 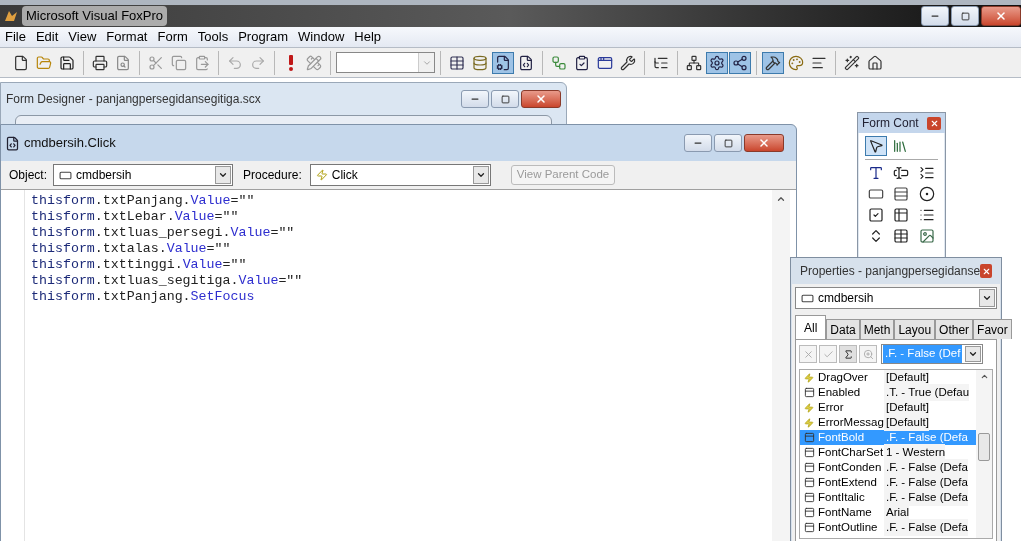 What do you see at coordinates (848, 527) in the screenshot?
I see `property-name: FontOutline` at bounding box center [848, 527].